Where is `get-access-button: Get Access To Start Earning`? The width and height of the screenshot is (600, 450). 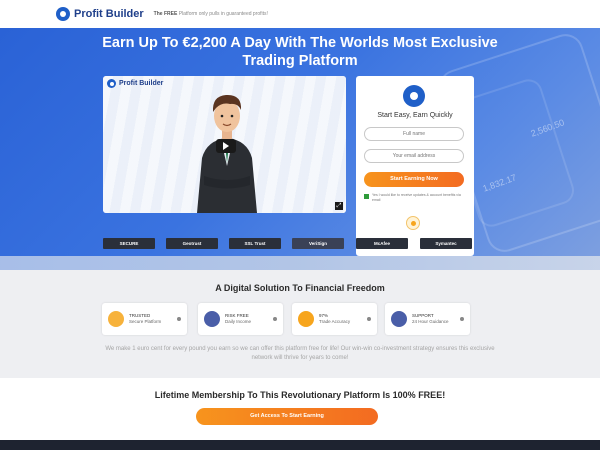 get-access-button: Get Access To Start Earning is located at coordinates (287, 416).